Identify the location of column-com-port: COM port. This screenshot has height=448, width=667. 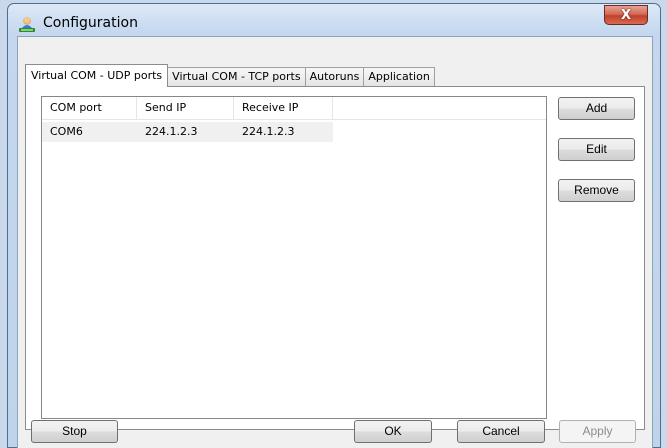
(89, 108).